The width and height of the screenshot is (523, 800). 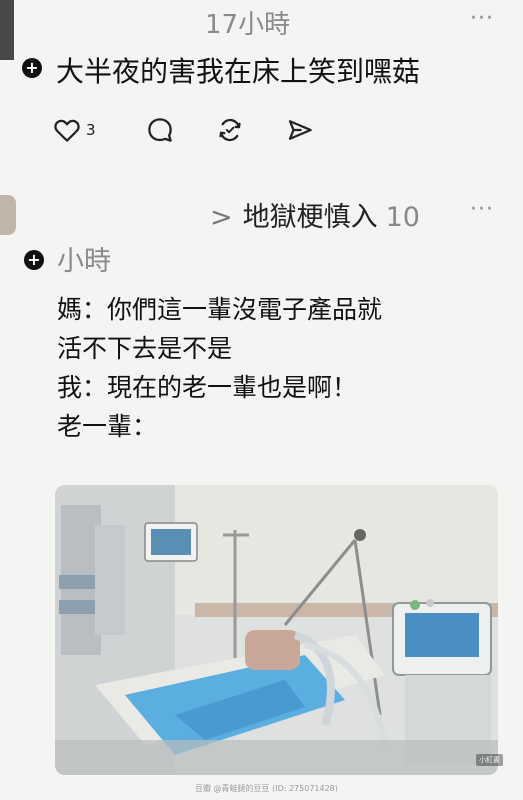 I want to click on image-source-tag: 小紅書, so click(x=489, y=760).